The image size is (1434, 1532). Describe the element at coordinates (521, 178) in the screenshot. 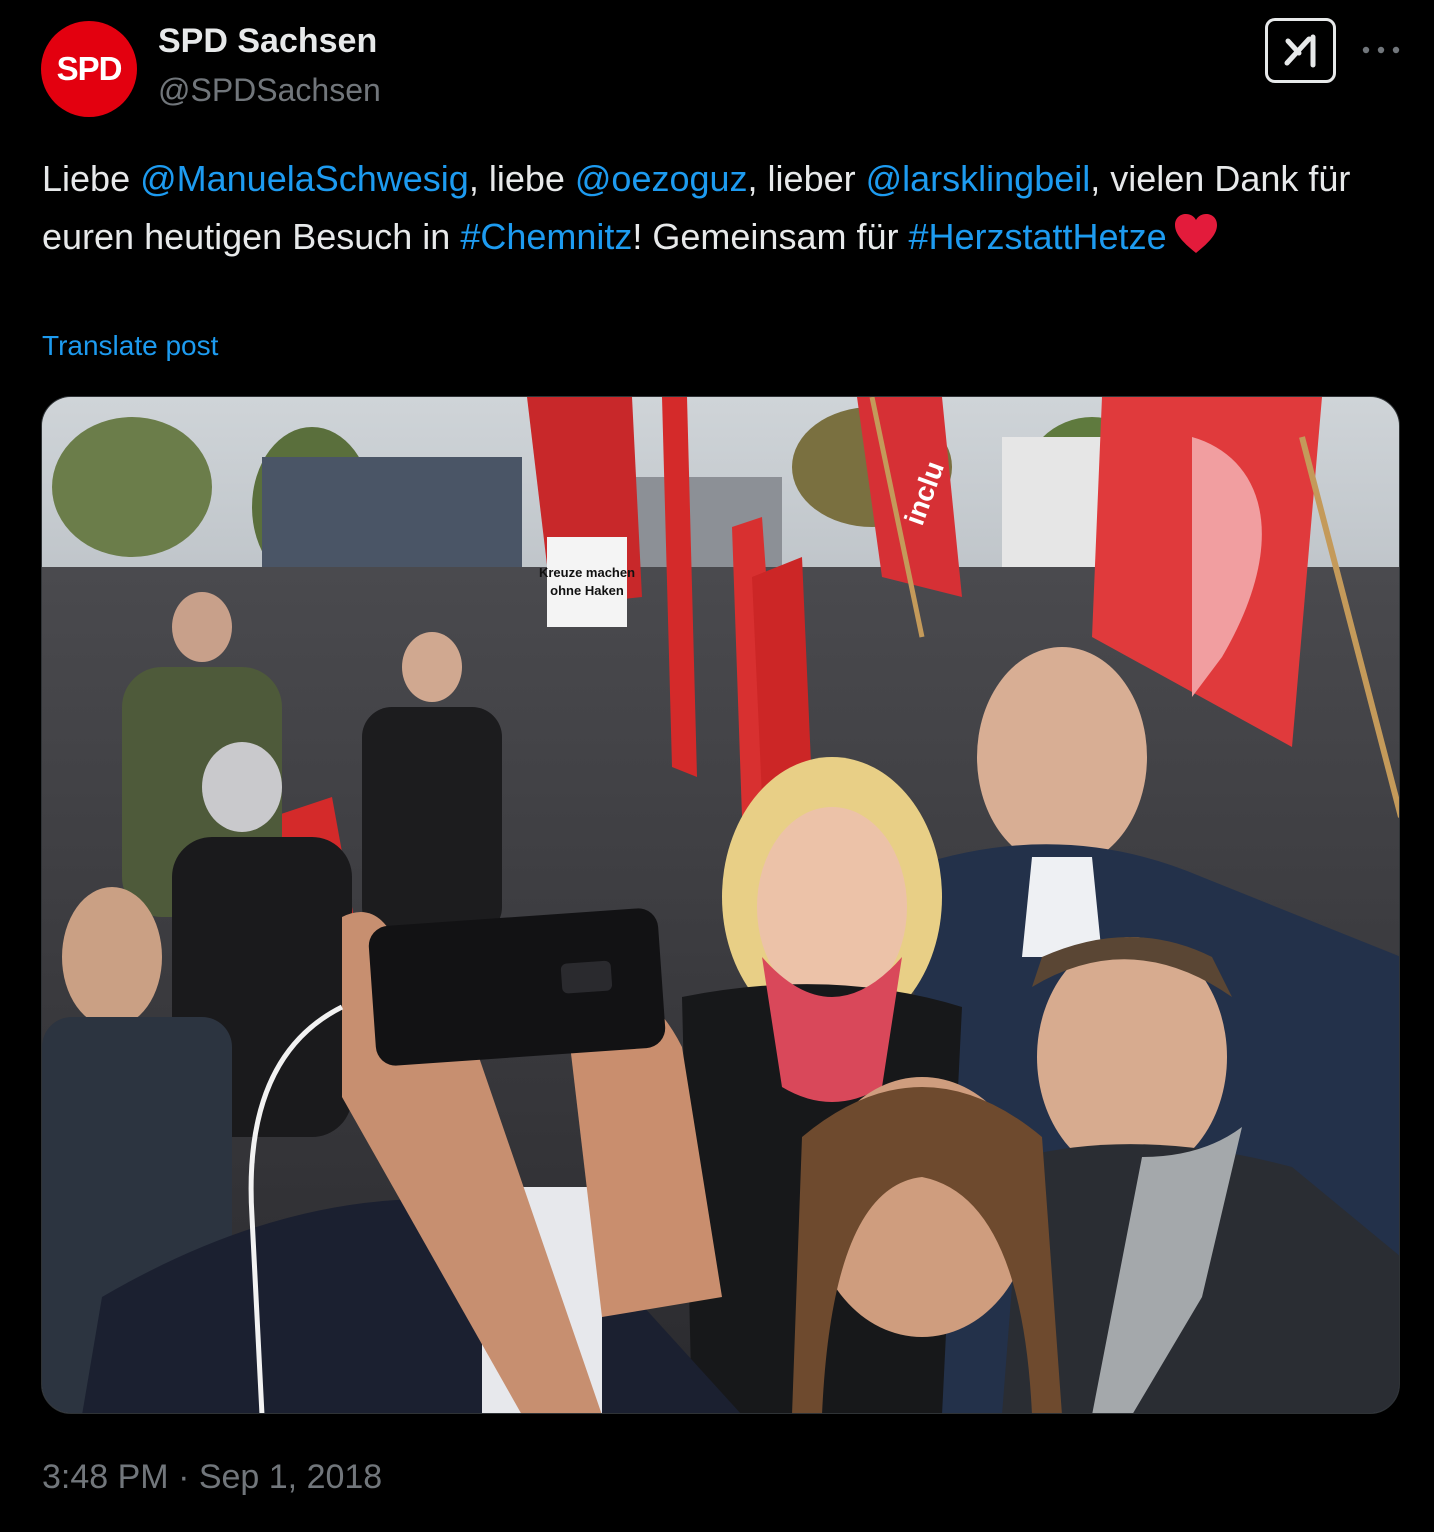

I see `post-text-segment: , liebe` at that location.